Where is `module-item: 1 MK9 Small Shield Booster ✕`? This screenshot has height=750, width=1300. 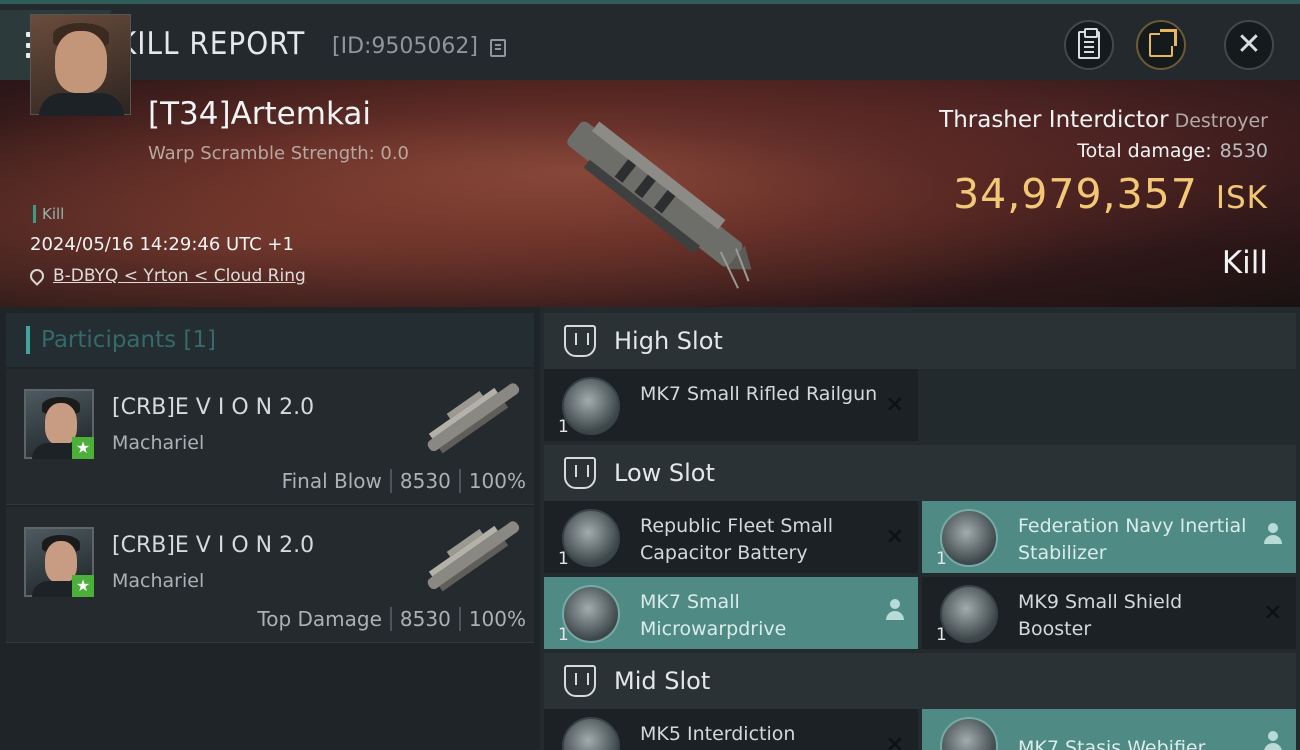
module-item: 1 MK9 Small Shield Booster ✕ is located at coordinates (1109, 613).